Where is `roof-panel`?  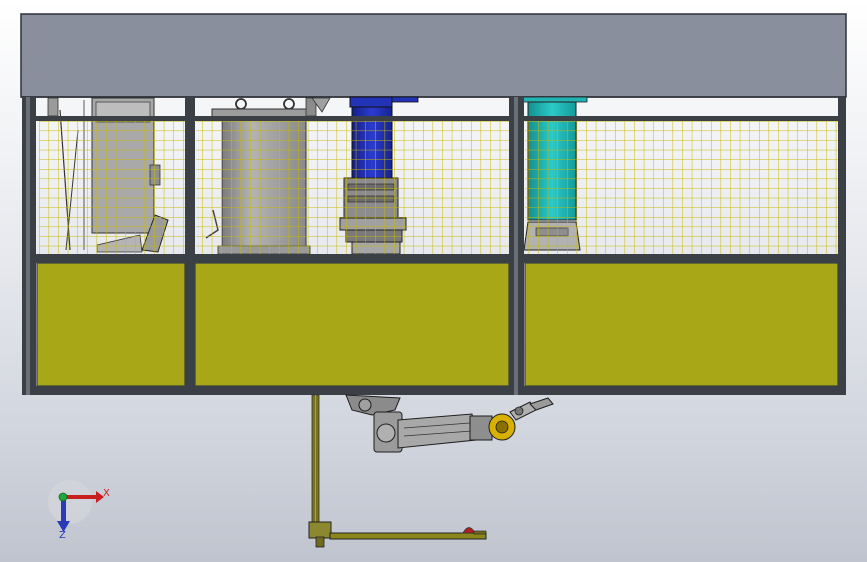 roof-panel is located at coordinates (433, 55).